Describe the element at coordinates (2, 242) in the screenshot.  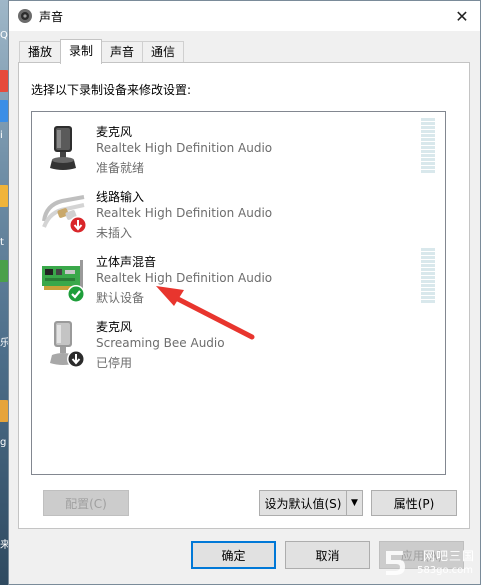
I see `desktop-icon-label: t` at that location.